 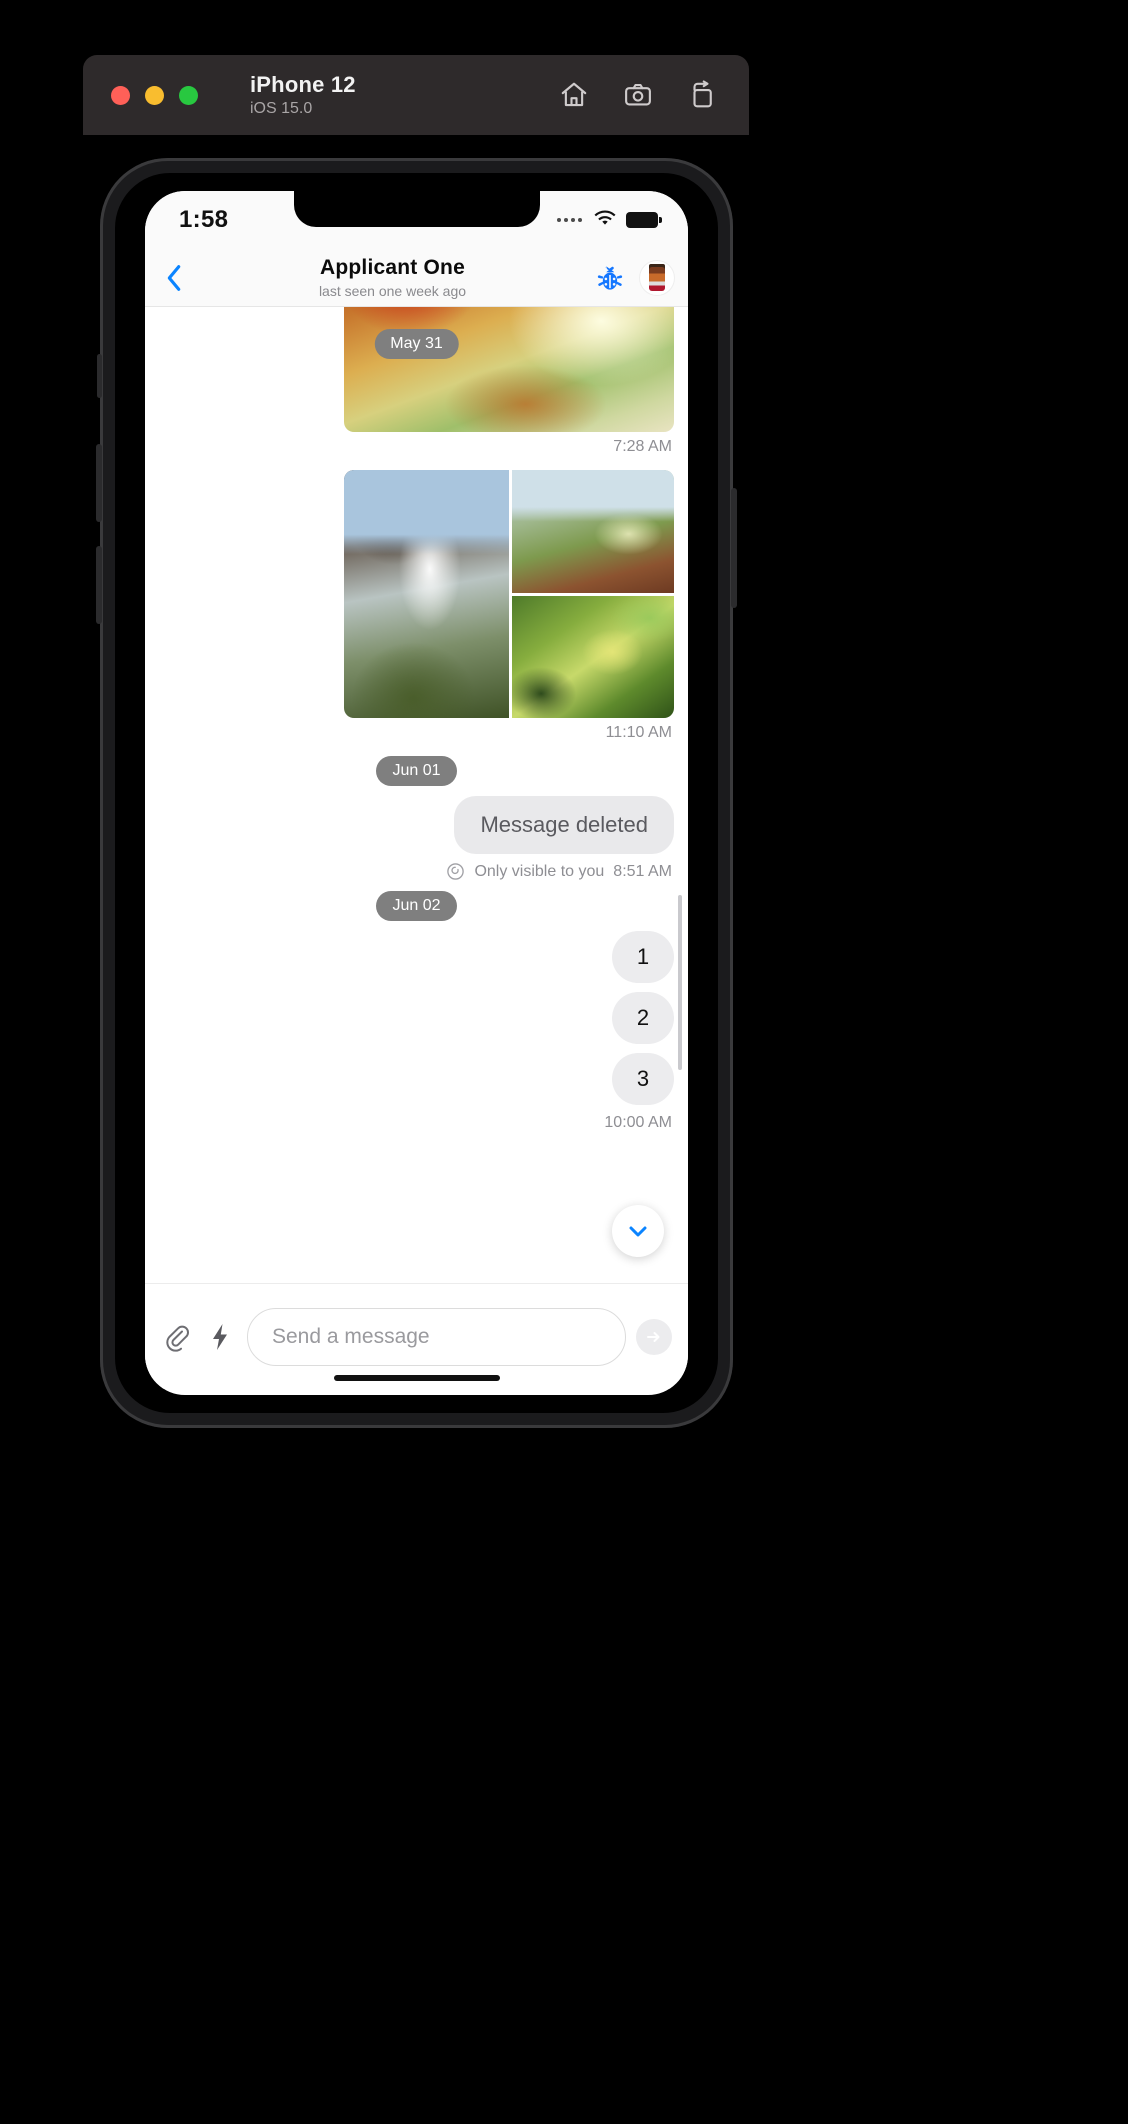 I want to click on battery-icon, so click(x=644, y=220).